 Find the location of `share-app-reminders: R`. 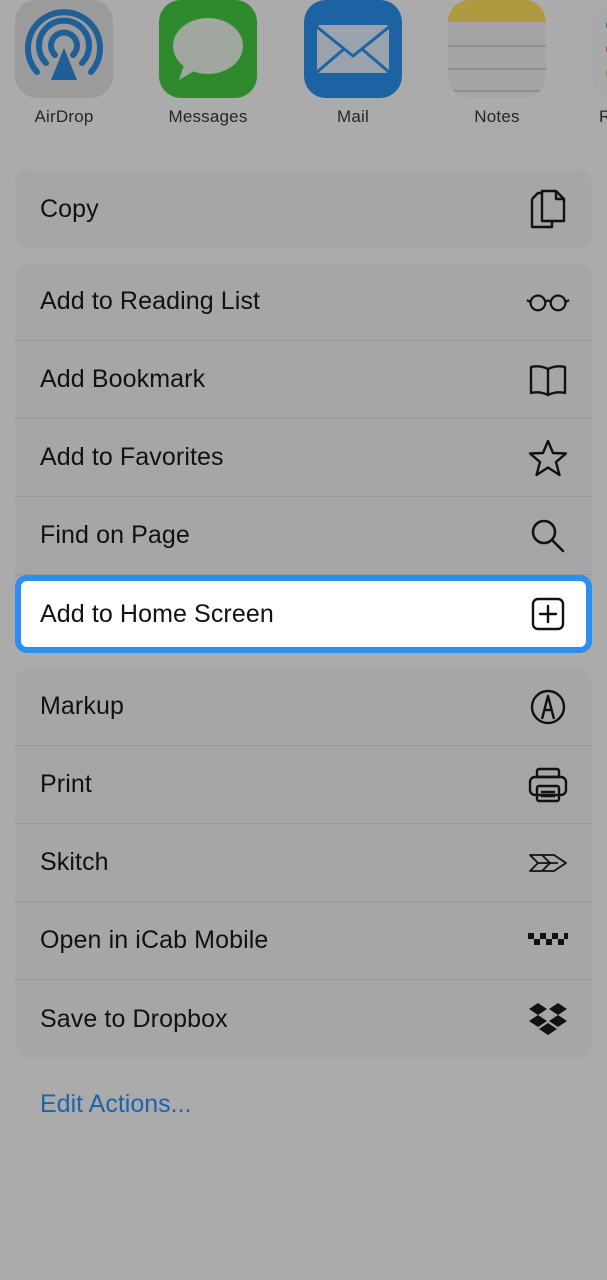

share-app-reminders: R is located at coordinates (596, 63).